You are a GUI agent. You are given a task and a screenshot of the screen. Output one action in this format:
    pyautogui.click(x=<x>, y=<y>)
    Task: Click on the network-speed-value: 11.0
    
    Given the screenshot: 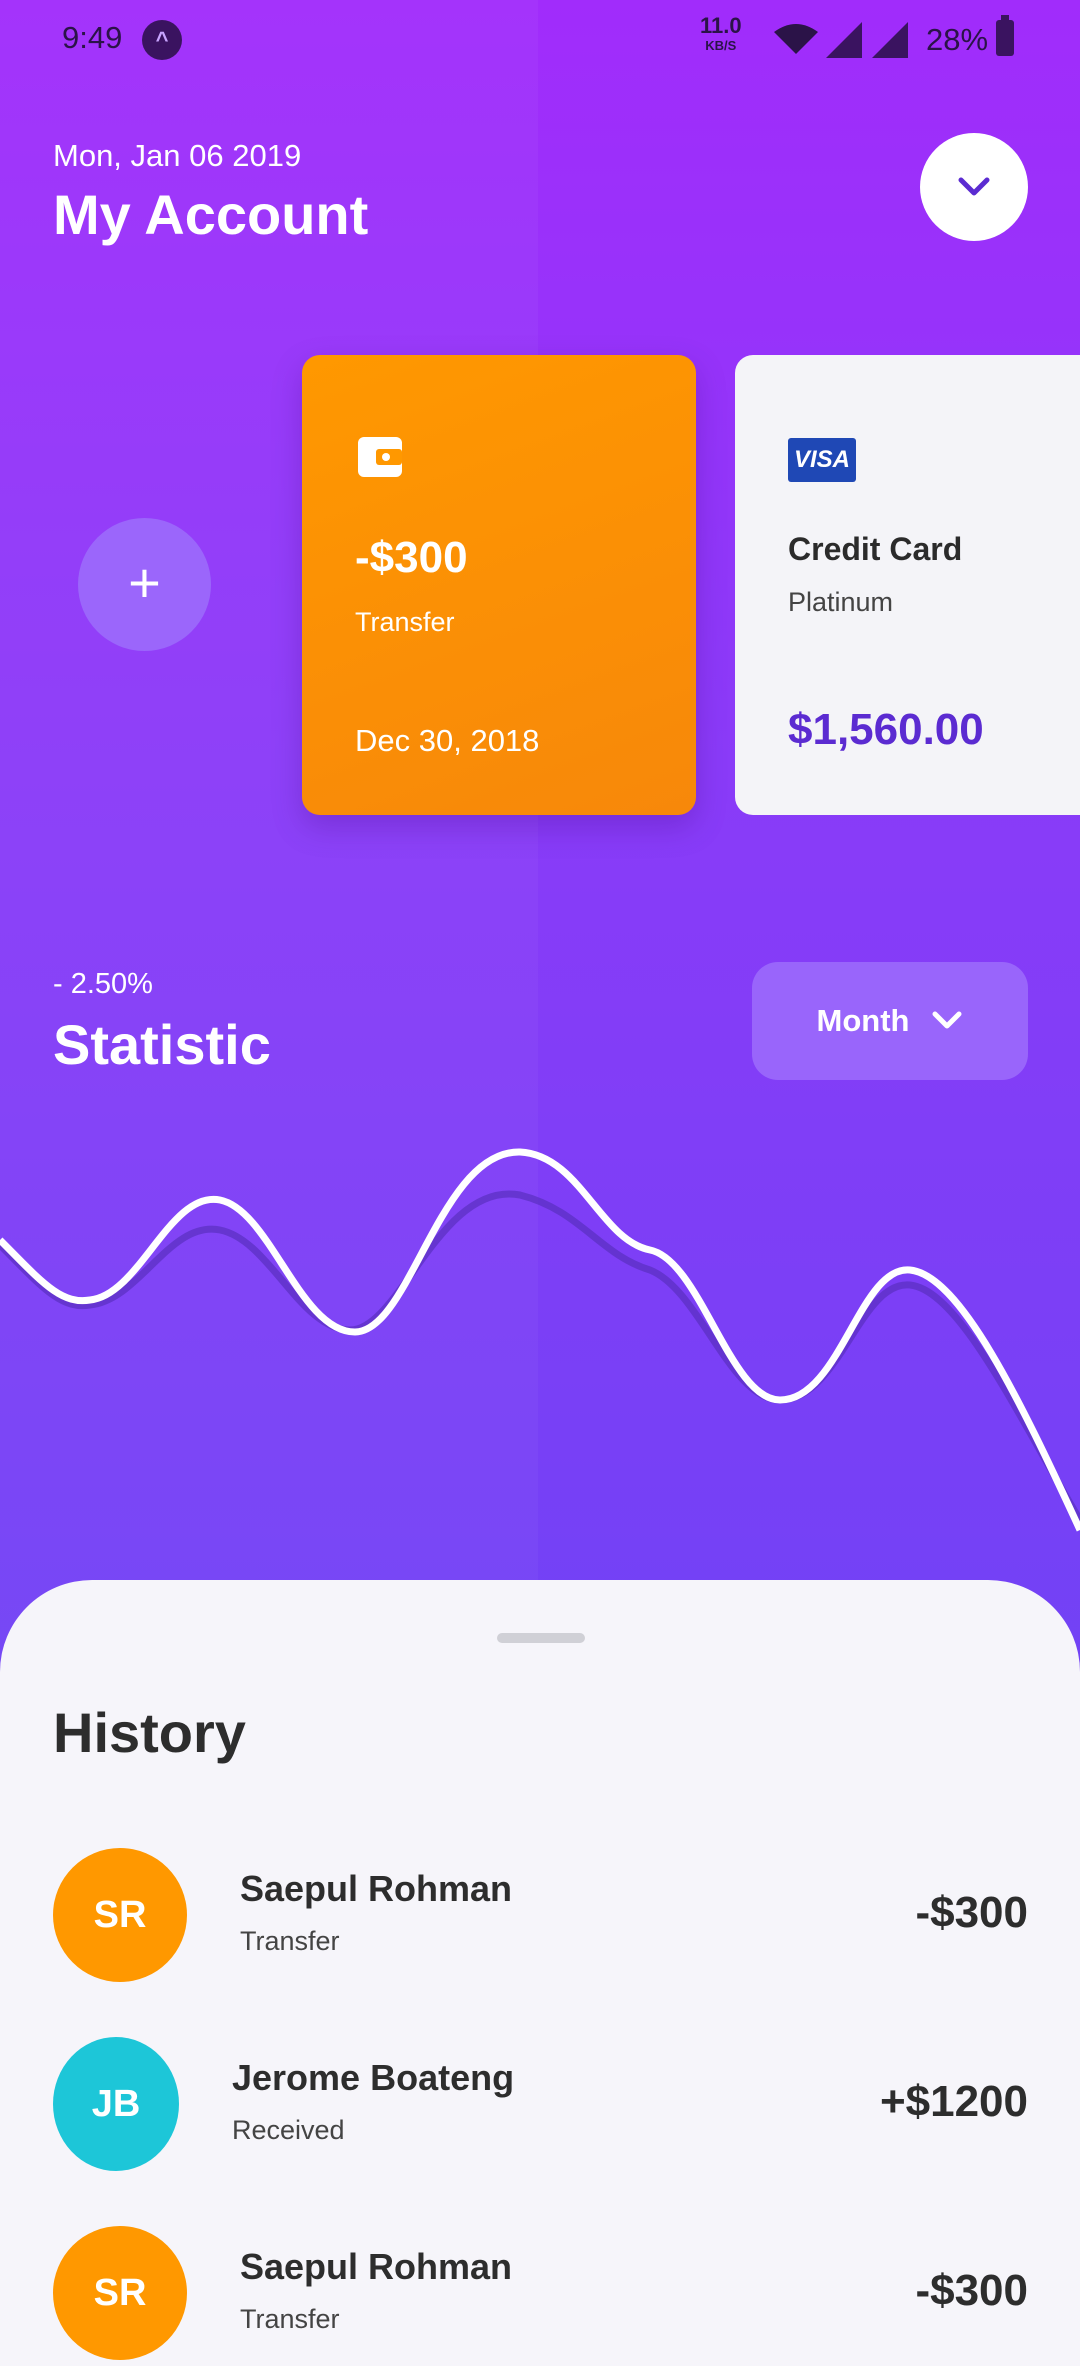 What is the action you would take?
    pyautogui.click(x=721, y=25)
    